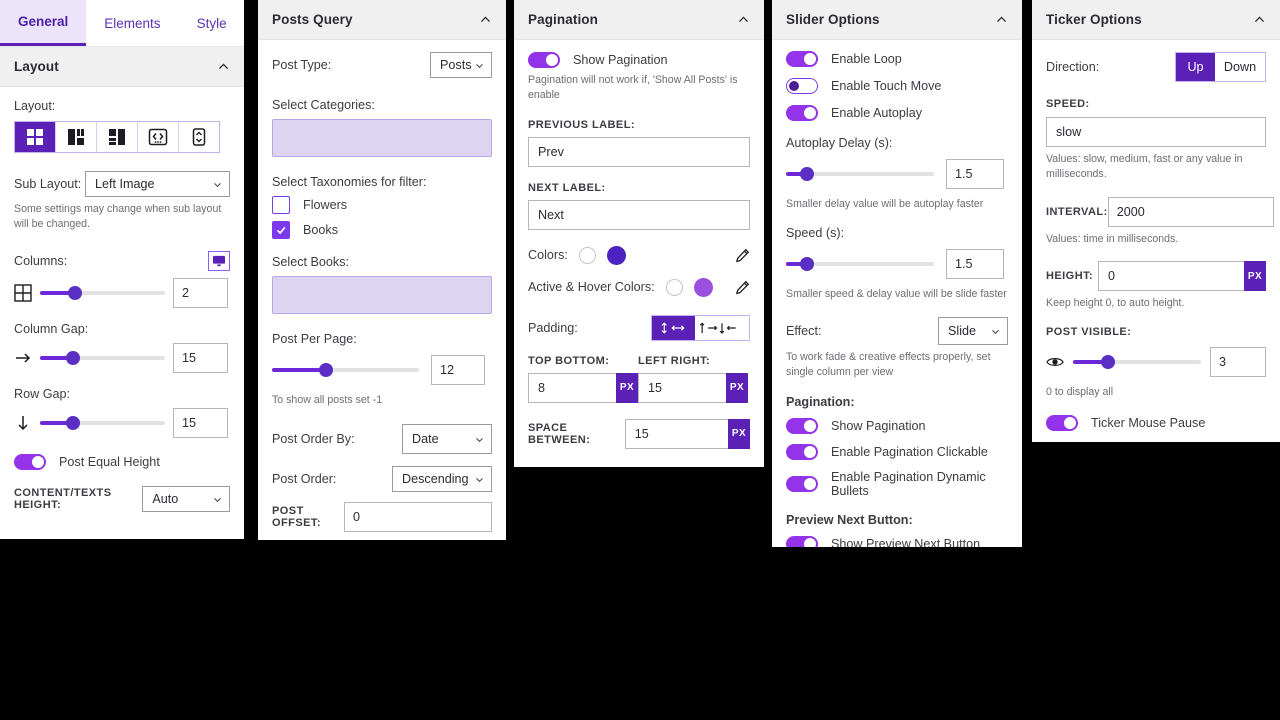 The image size is (1280, 720). Describe the element at coordinates (418, 517) in the screenshot. I see `post-offset-input` at that location.